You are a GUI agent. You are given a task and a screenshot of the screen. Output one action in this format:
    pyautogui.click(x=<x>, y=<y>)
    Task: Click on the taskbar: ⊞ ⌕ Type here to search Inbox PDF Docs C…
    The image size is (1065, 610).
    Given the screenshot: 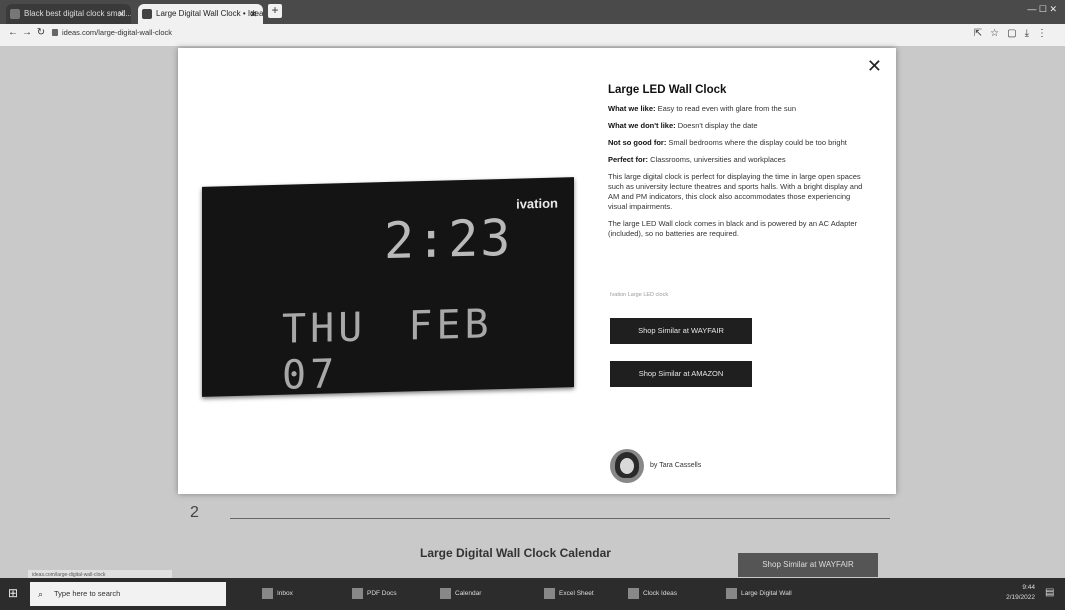 What is the action you would take?
    pyautogui.click(x=532, y=594)
    